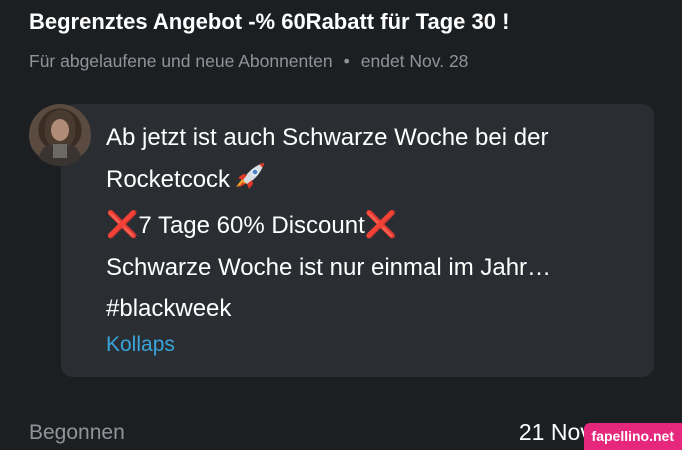  What do you see at coordinates (251, 225) in the screenshot?
I see `message-line-3-text: 7 Tage 60% Discount` at bounding box center [251, 225].